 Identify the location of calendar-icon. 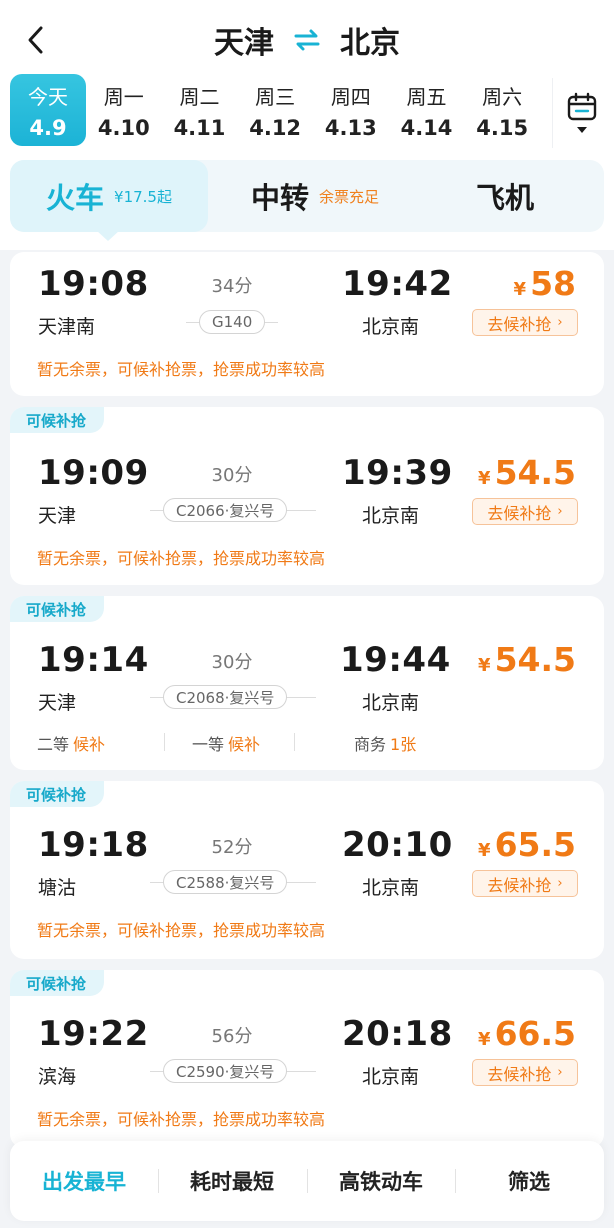
(581, 106).